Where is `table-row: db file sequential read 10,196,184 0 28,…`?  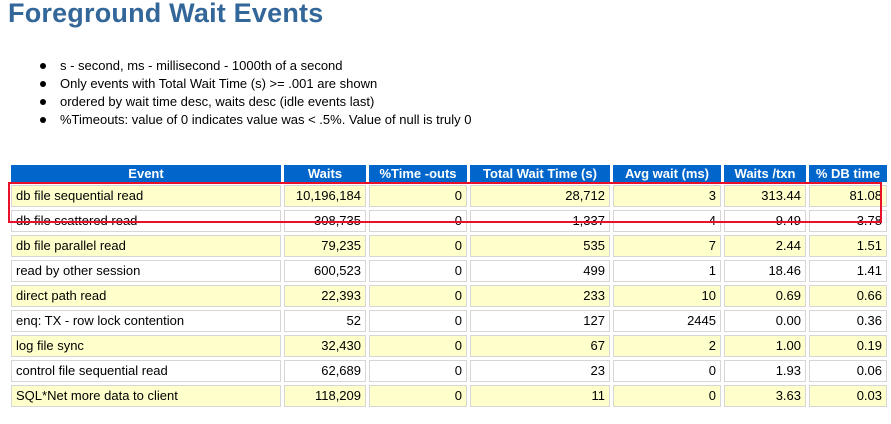 table-row: db file sequential read 10,196,184 0 28,… is located at coordinates (449, 196).